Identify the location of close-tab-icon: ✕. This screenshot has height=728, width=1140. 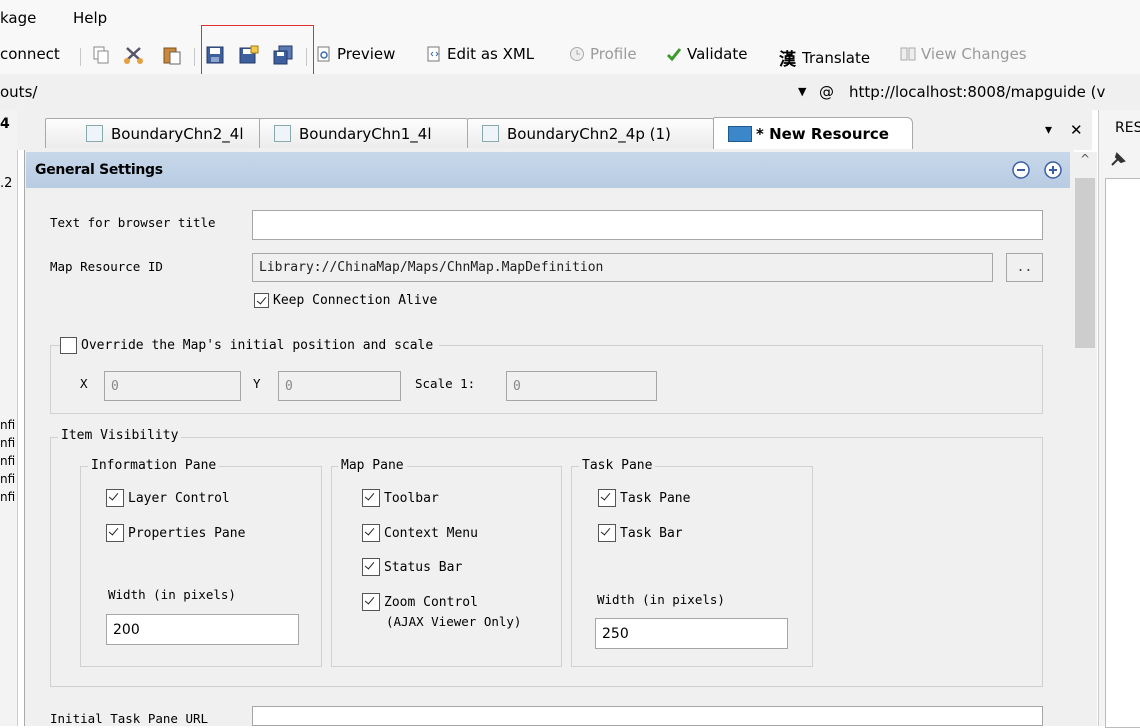
(1076, 130).